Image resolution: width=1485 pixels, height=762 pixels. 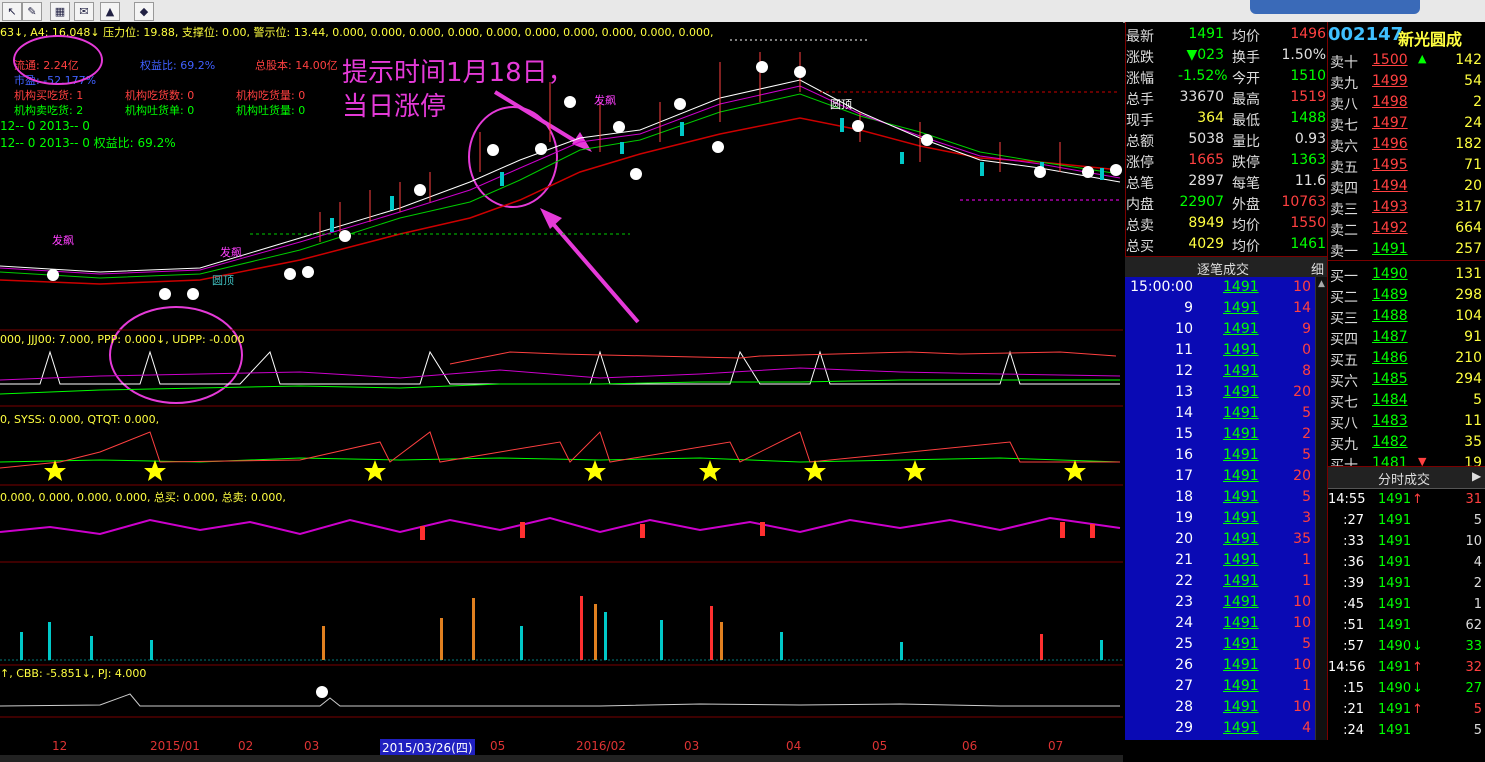 What do you see at coordinates (1302, 392) in the screenshot?
I see `tick-volume: 20` at bounding box center [1302, 392].